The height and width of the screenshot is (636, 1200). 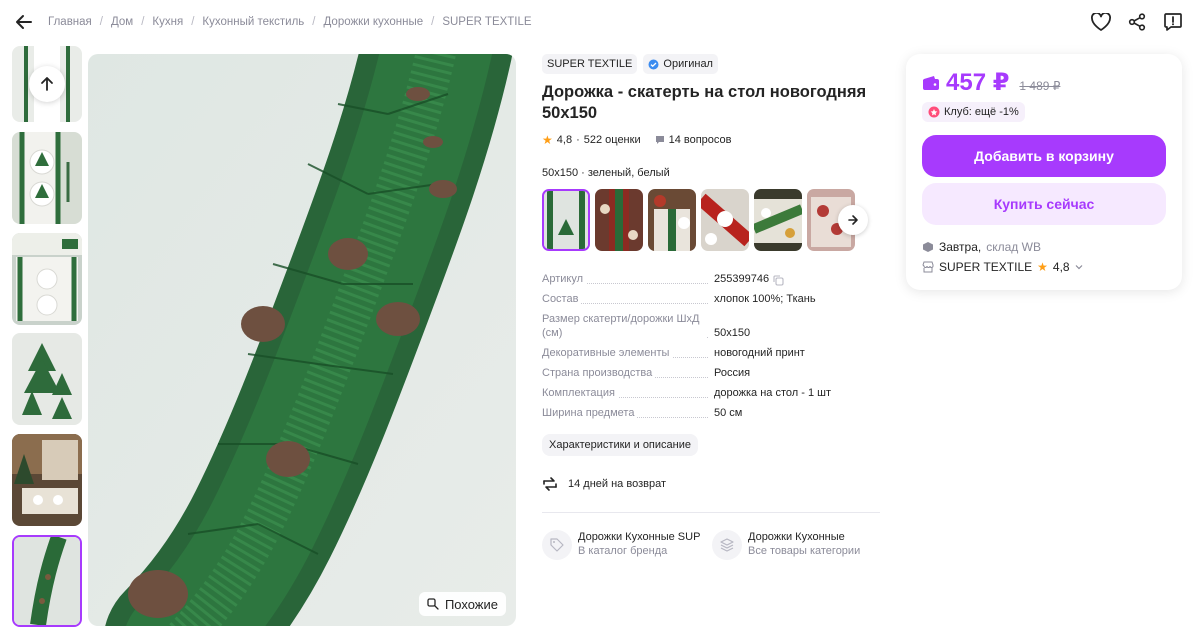 What do you see at coordinates (624, 326) in the screenshot?
I see `spec-key: Размер скатерти/дорожки ШхД (см)` at bounding box center [624, 326].